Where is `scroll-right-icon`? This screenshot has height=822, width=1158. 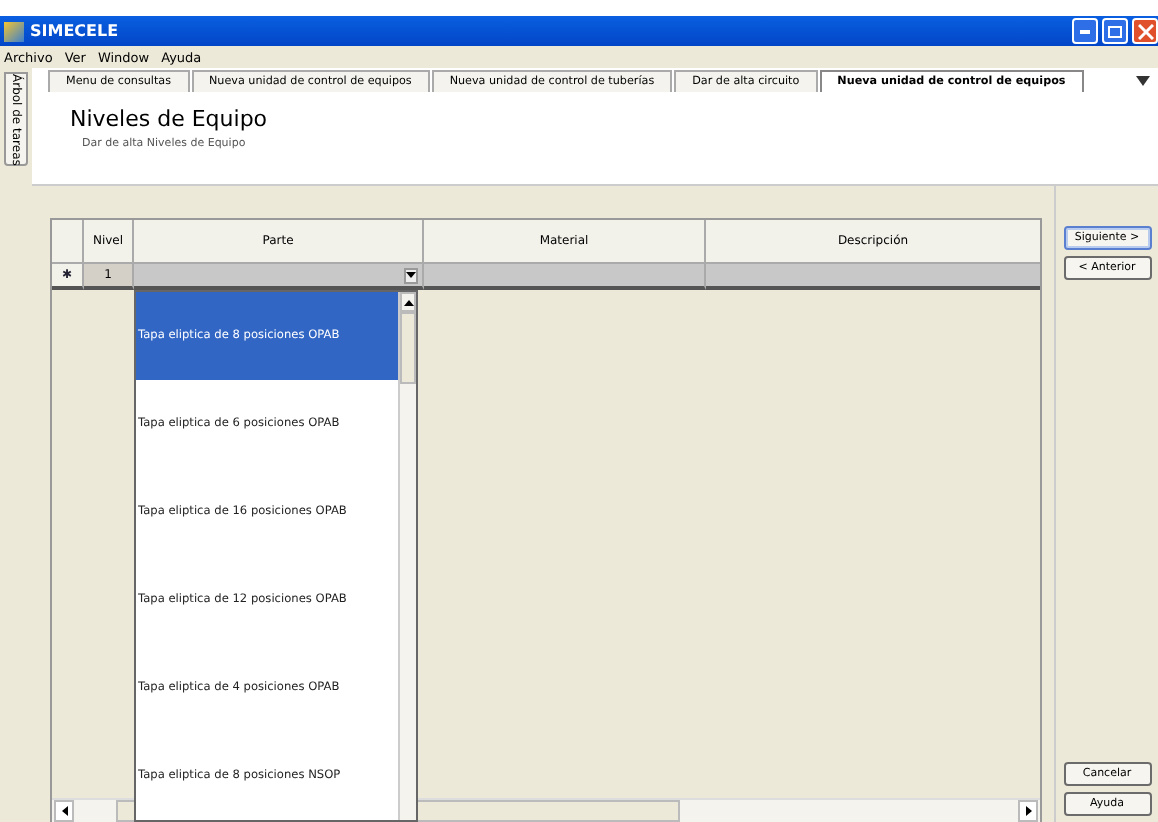
scroll-right-icon is located at coordinates (1028, 811).